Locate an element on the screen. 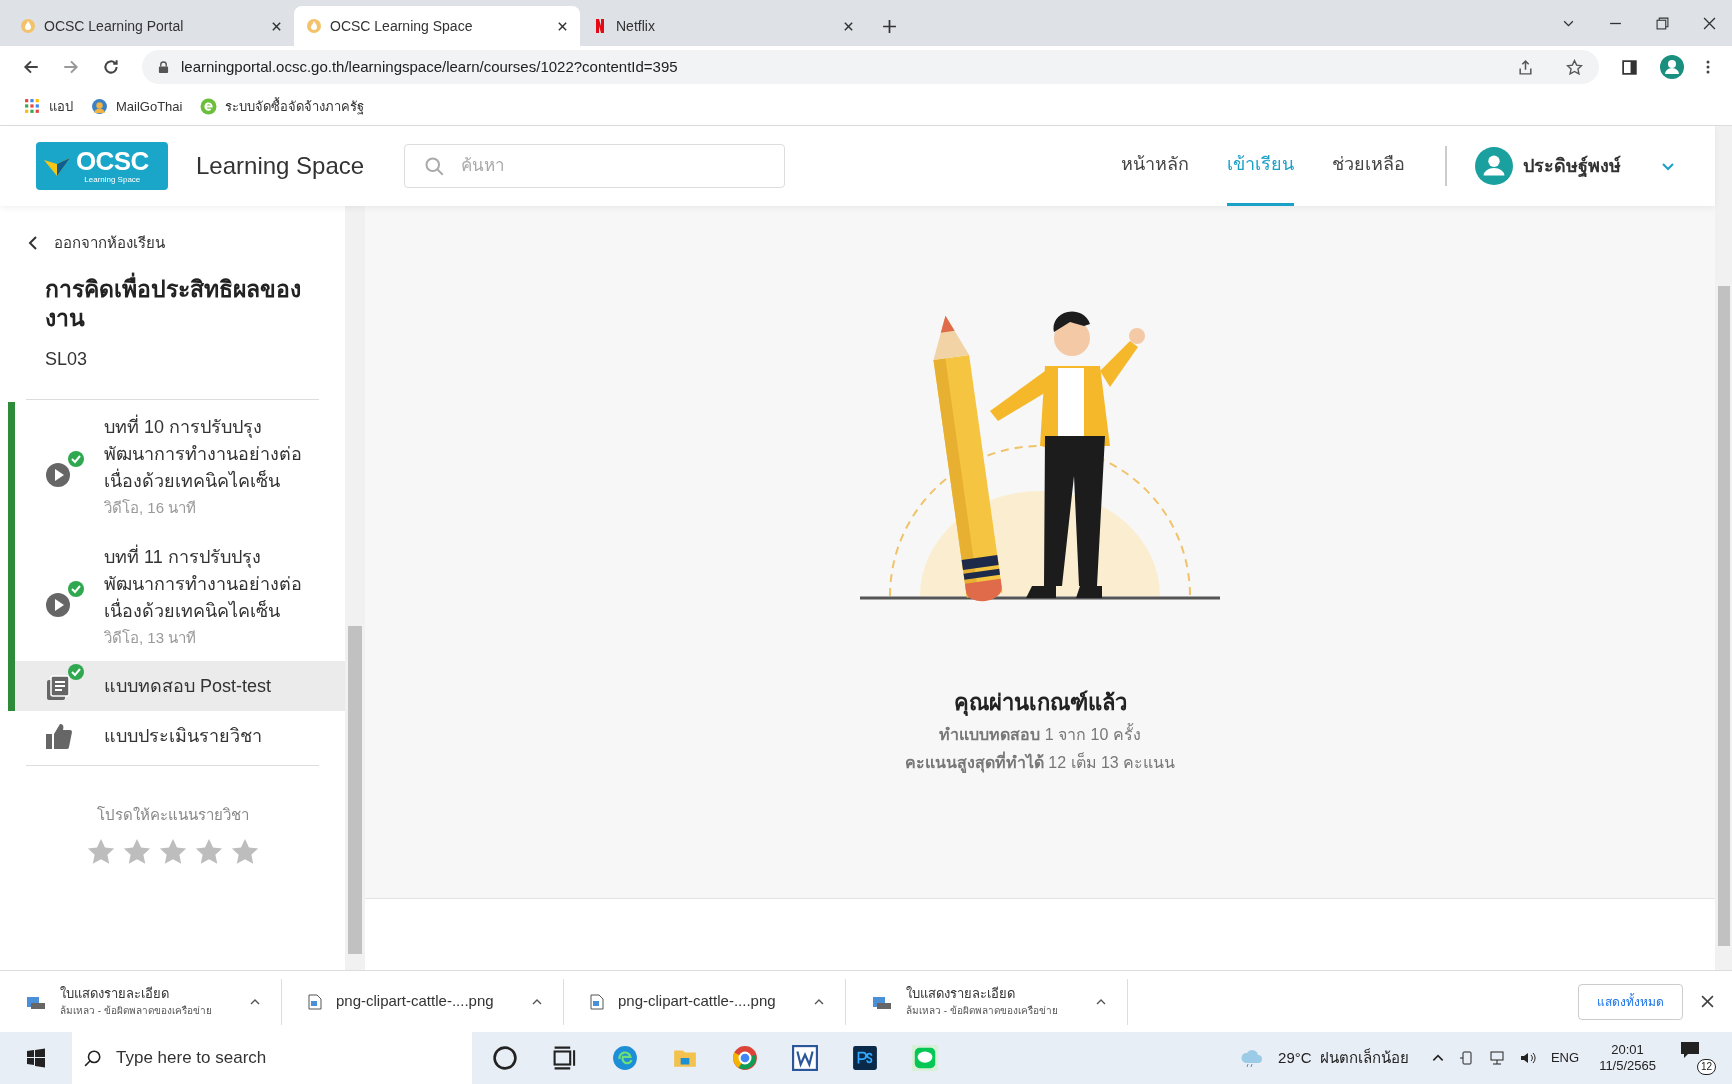  profile-avatar-icon is located at coordinates (1672, 67).